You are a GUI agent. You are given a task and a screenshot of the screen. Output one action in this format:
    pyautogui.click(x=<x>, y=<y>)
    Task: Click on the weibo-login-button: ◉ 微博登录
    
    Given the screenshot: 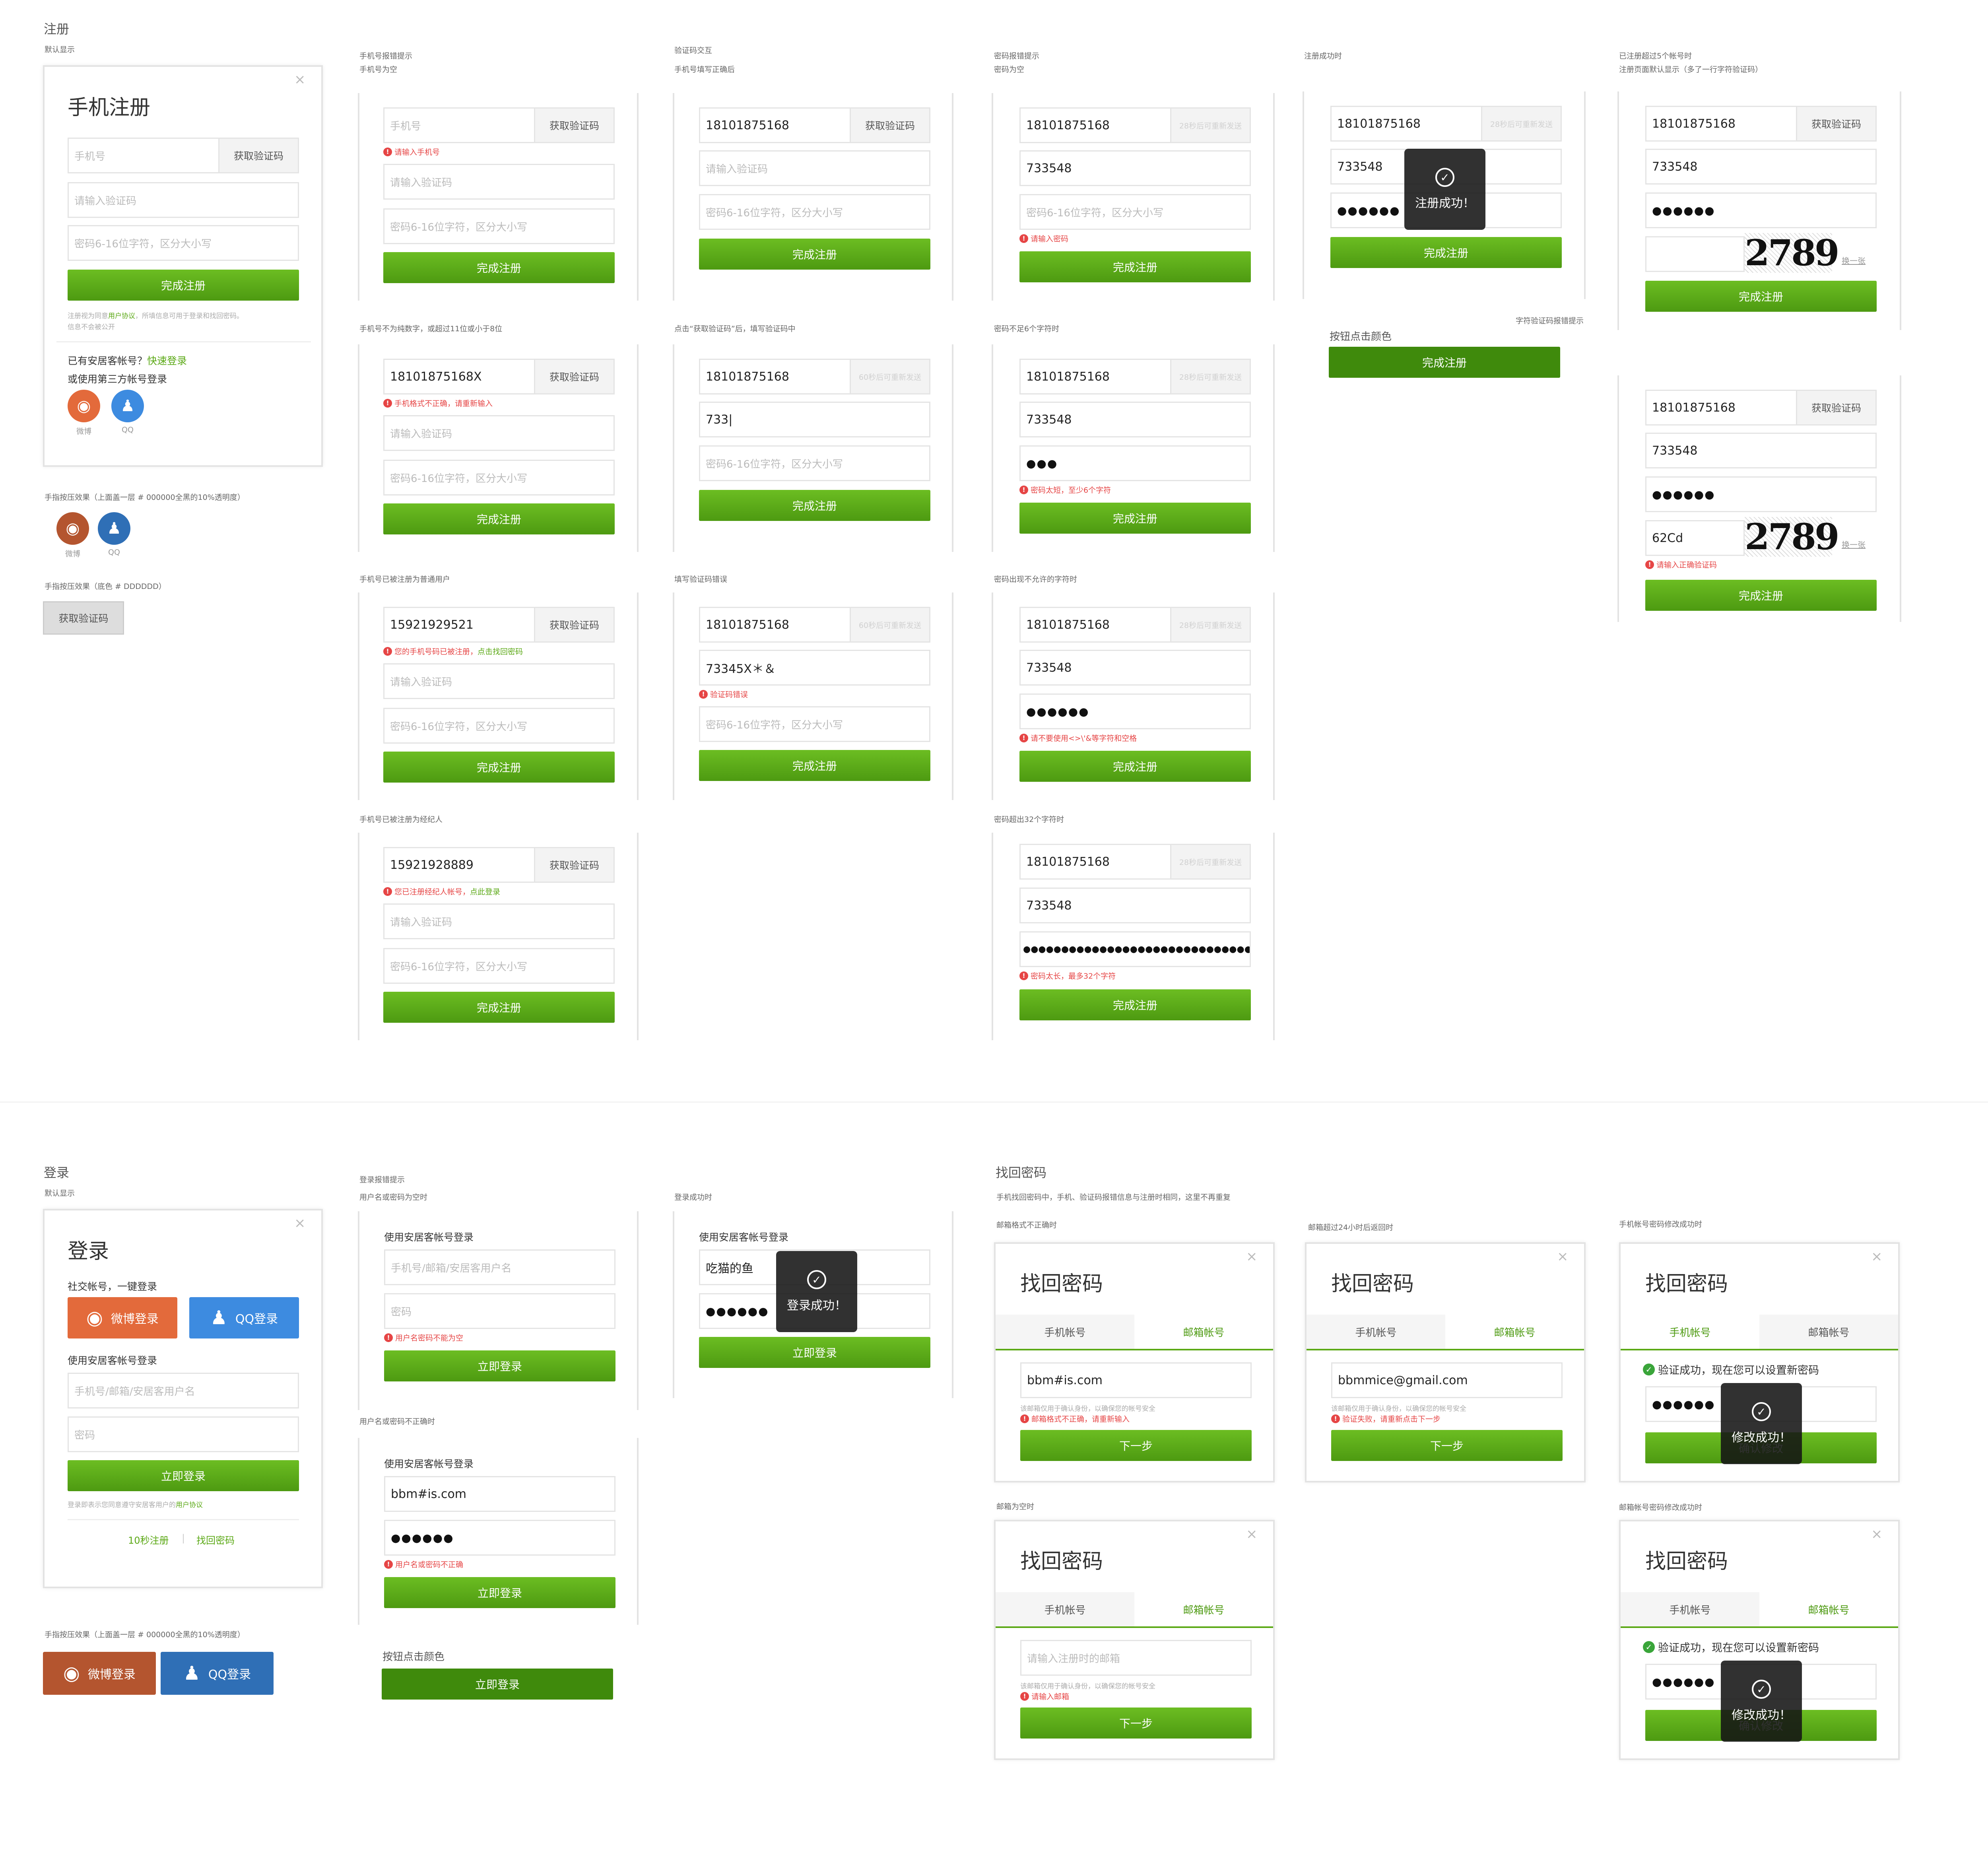 What is the action you would take?
    pyautogui.click(x=122, y=1317)
    